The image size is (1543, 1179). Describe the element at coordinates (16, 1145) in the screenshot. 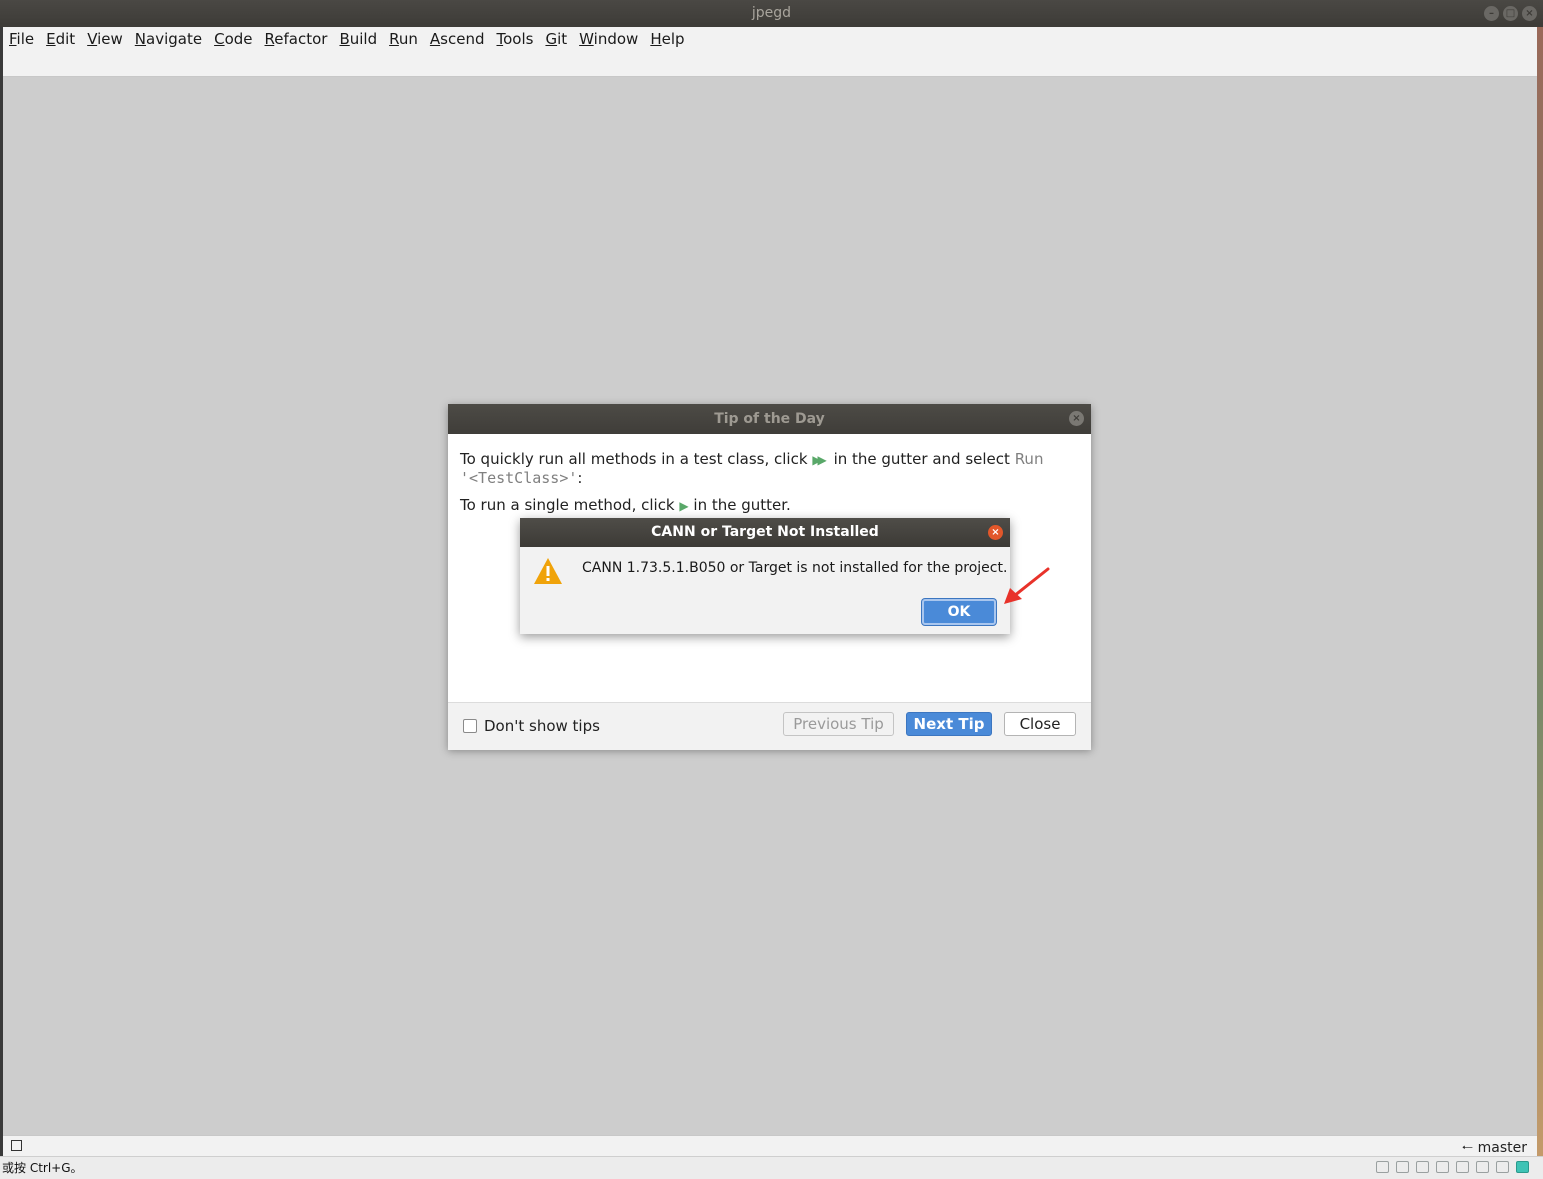

I see `tool-window-toggle-icon` at that location.